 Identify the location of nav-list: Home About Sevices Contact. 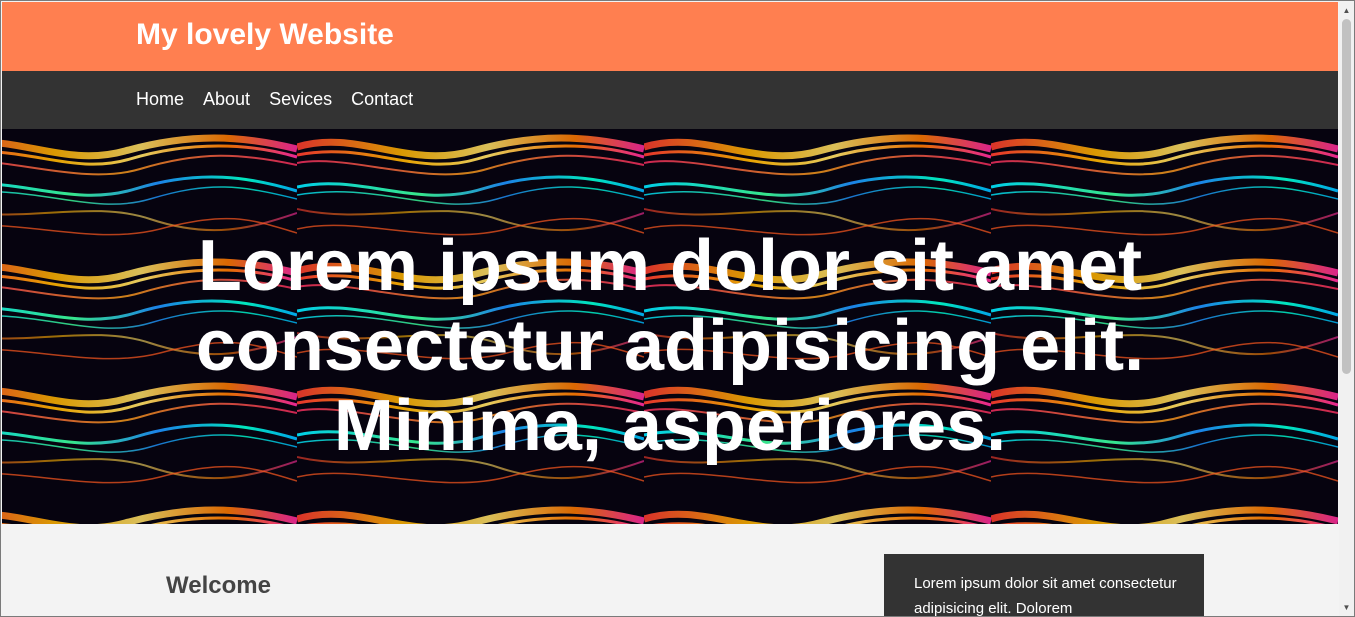
(284, 99).